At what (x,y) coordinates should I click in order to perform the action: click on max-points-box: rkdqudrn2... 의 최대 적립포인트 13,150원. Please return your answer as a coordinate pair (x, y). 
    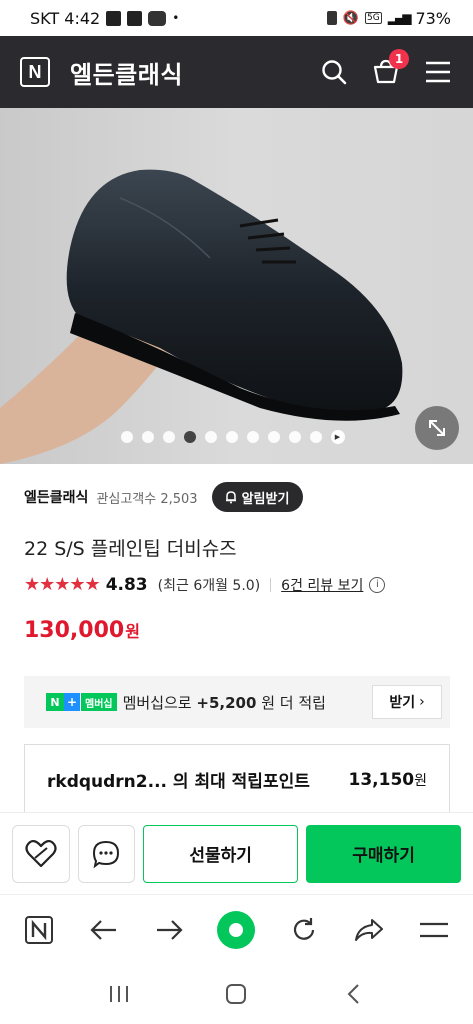
    Looking at the image, I should click on (237, 779).